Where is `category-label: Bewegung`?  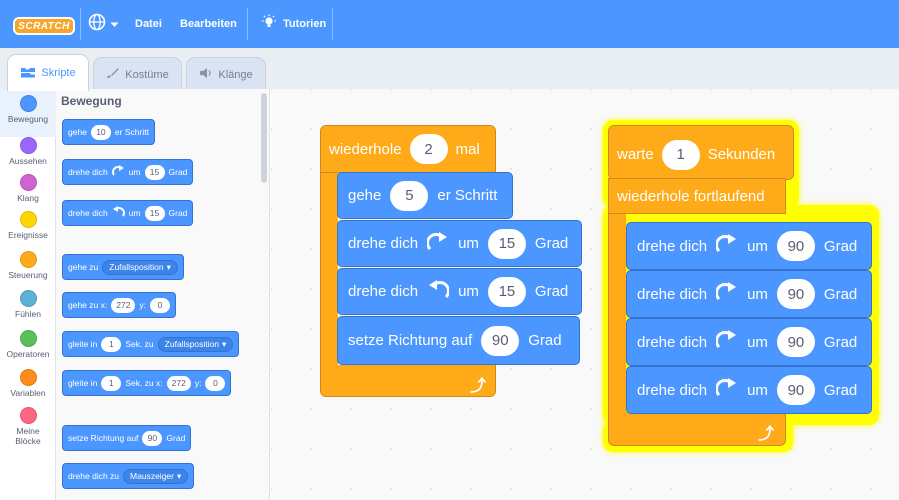
category-label: Bewegung is located at coordinates (28, 119).